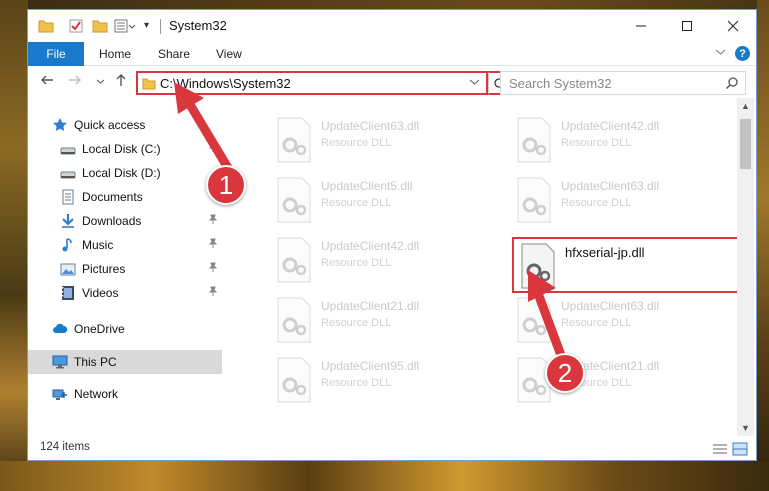 The width and height of the screenshot is (769, 491). Describe the element at coordinates (370, 366) in the screenshot. I see `file-name: UpdateClient95.dll` at that location.